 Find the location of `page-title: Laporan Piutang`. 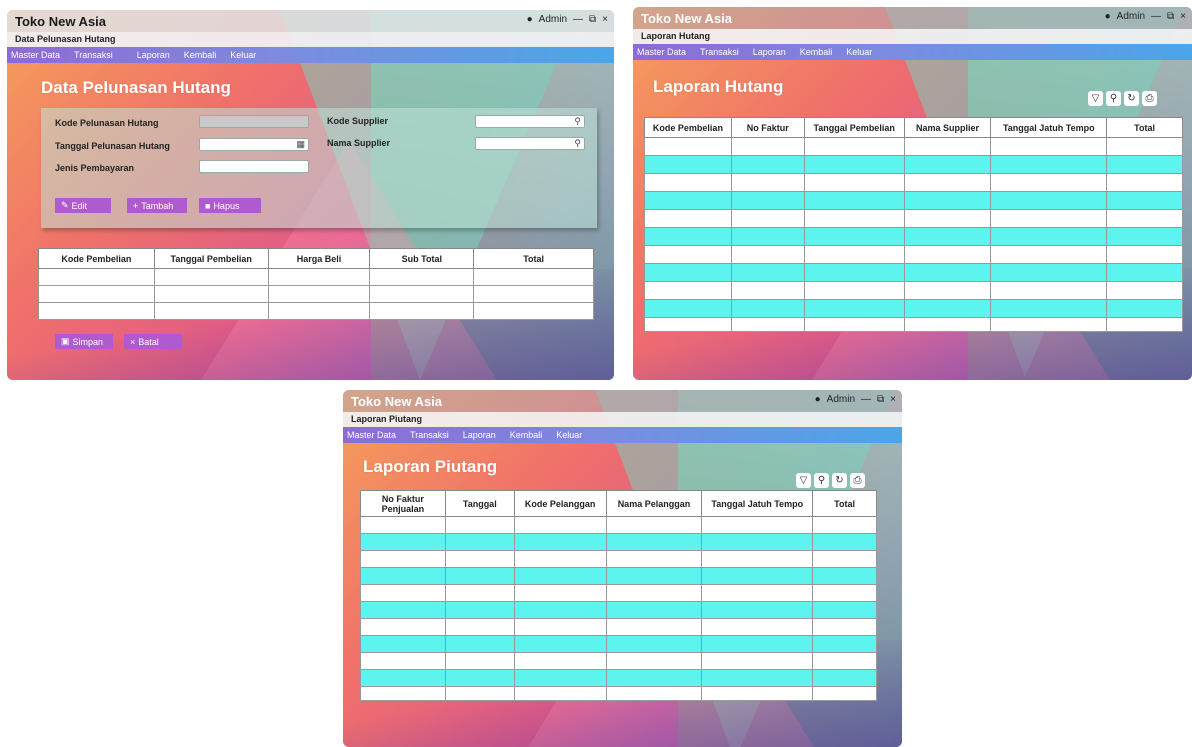

page-title: Laporan Piutang is located at coordinates (430, 466).